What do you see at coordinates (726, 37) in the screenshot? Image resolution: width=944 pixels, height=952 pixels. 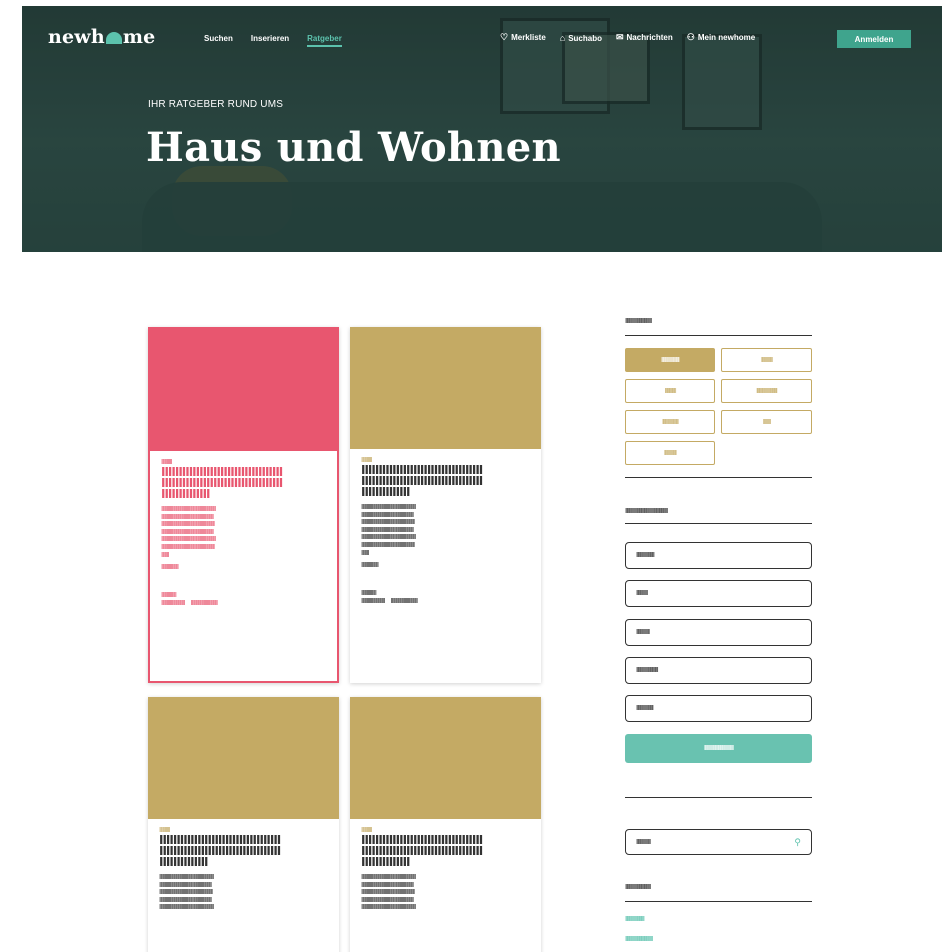 I see `mein-newhome-label: Mein newhome` at bounding box center [726, 37].